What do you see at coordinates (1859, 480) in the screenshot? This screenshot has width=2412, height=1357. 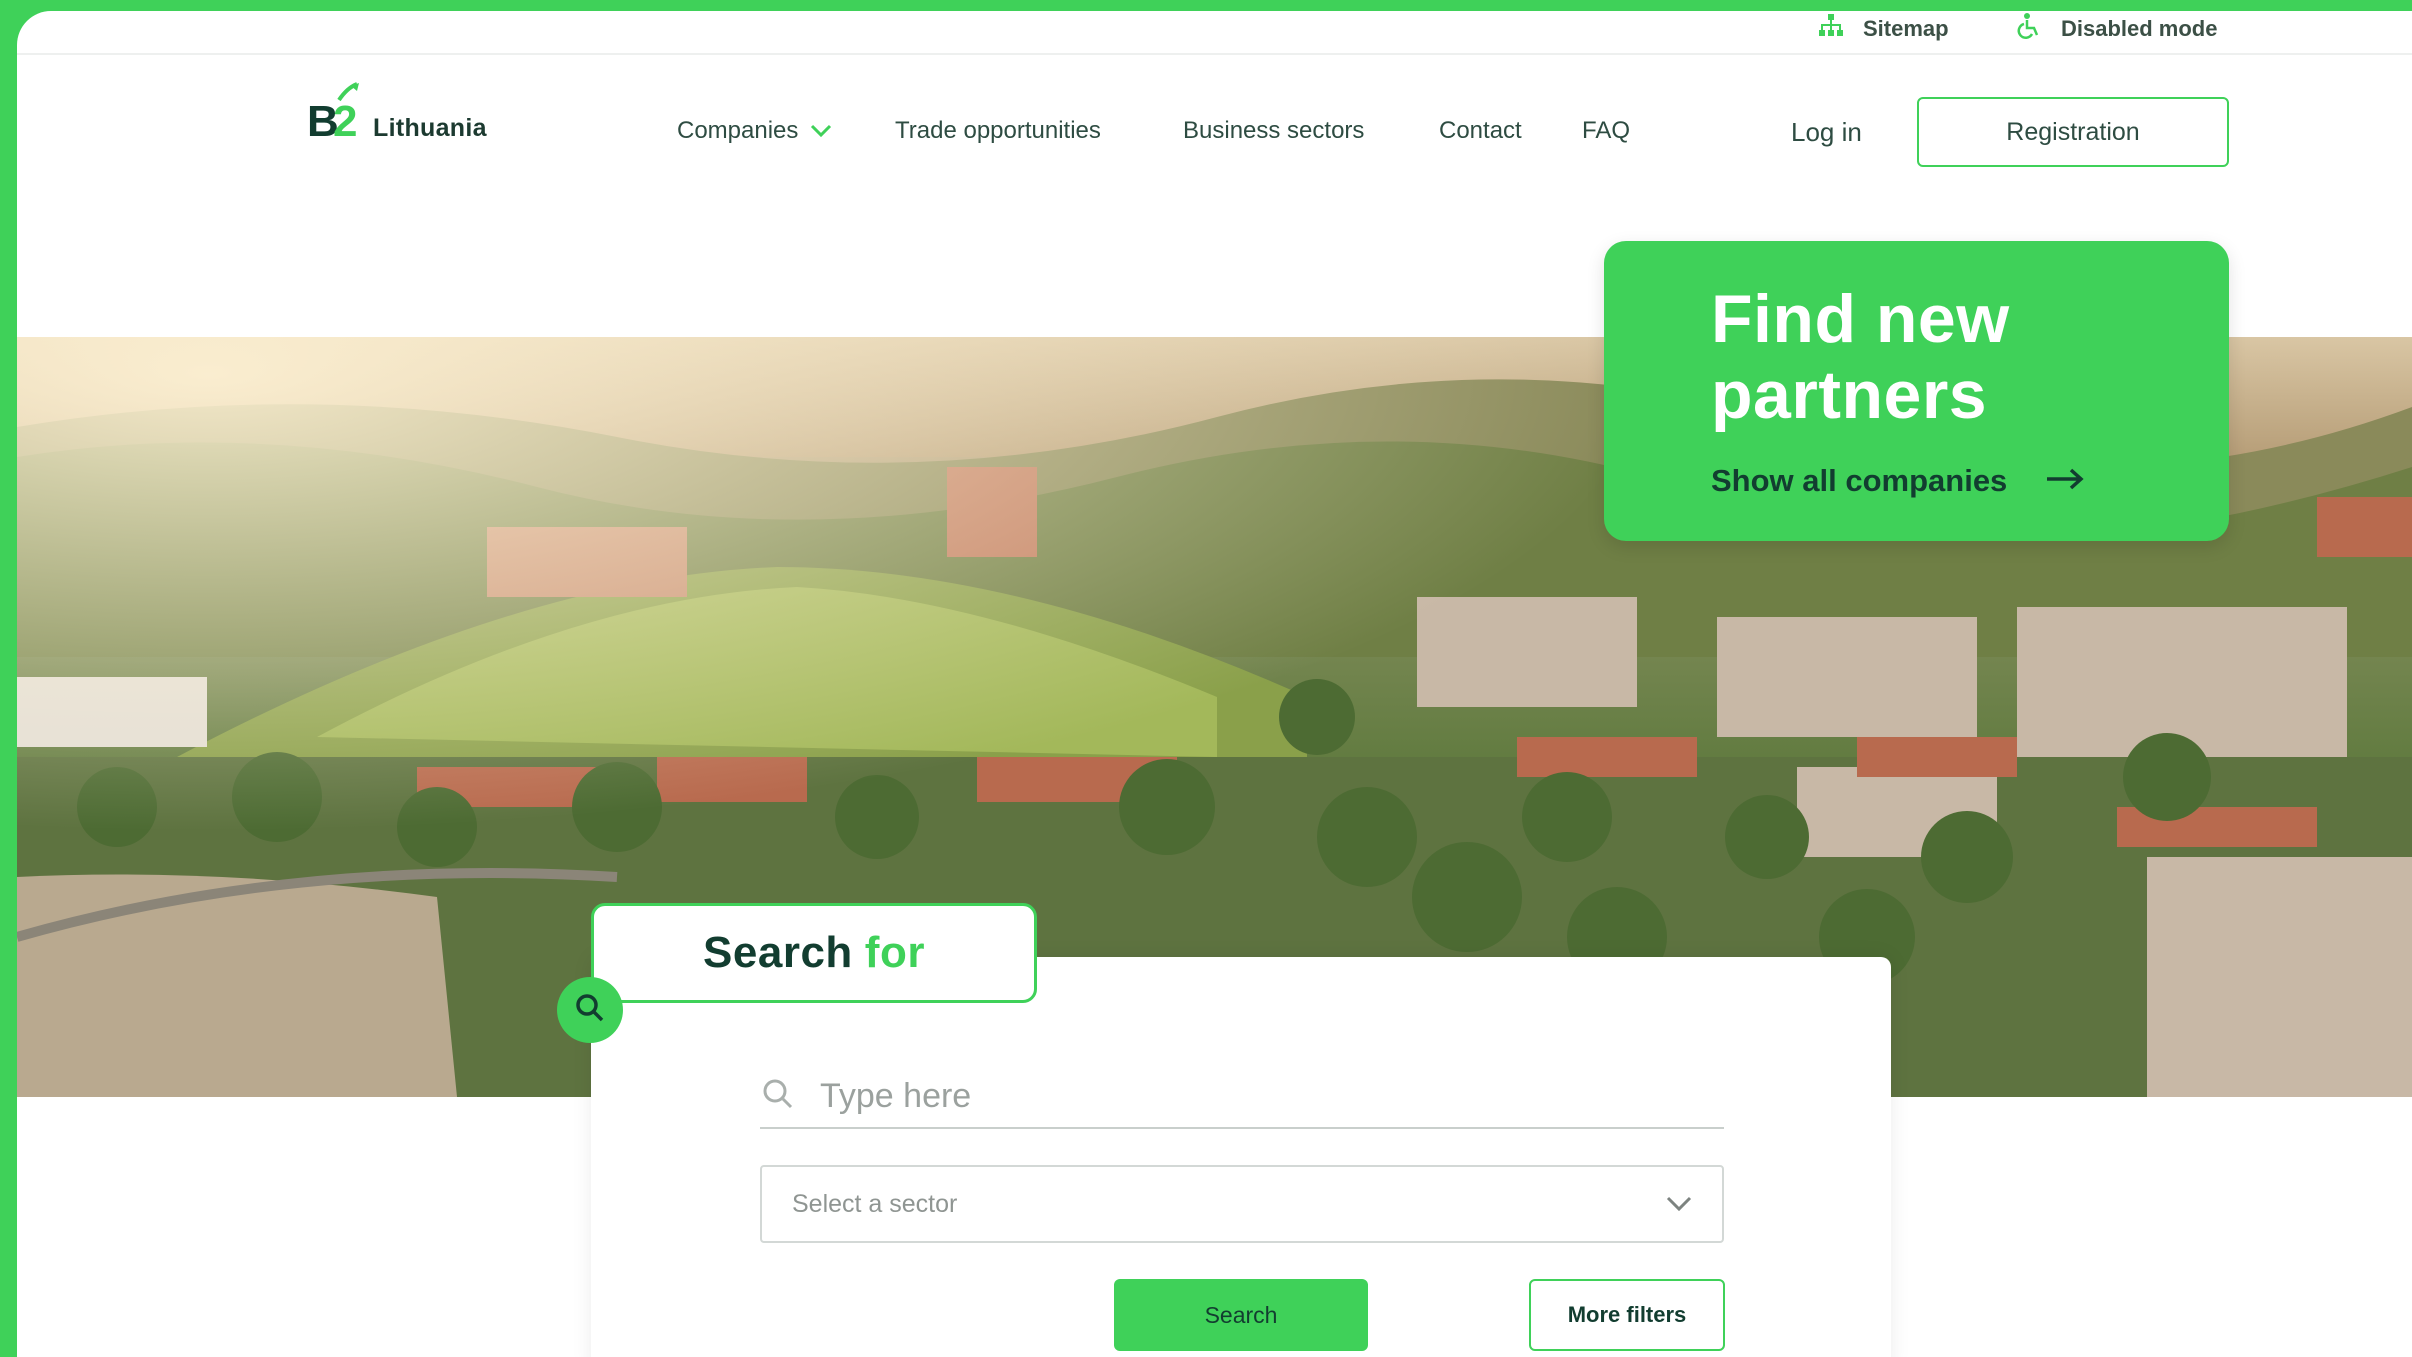 I see `show-all-companies-label: Show all companies` at bounding box center [1859, 480].